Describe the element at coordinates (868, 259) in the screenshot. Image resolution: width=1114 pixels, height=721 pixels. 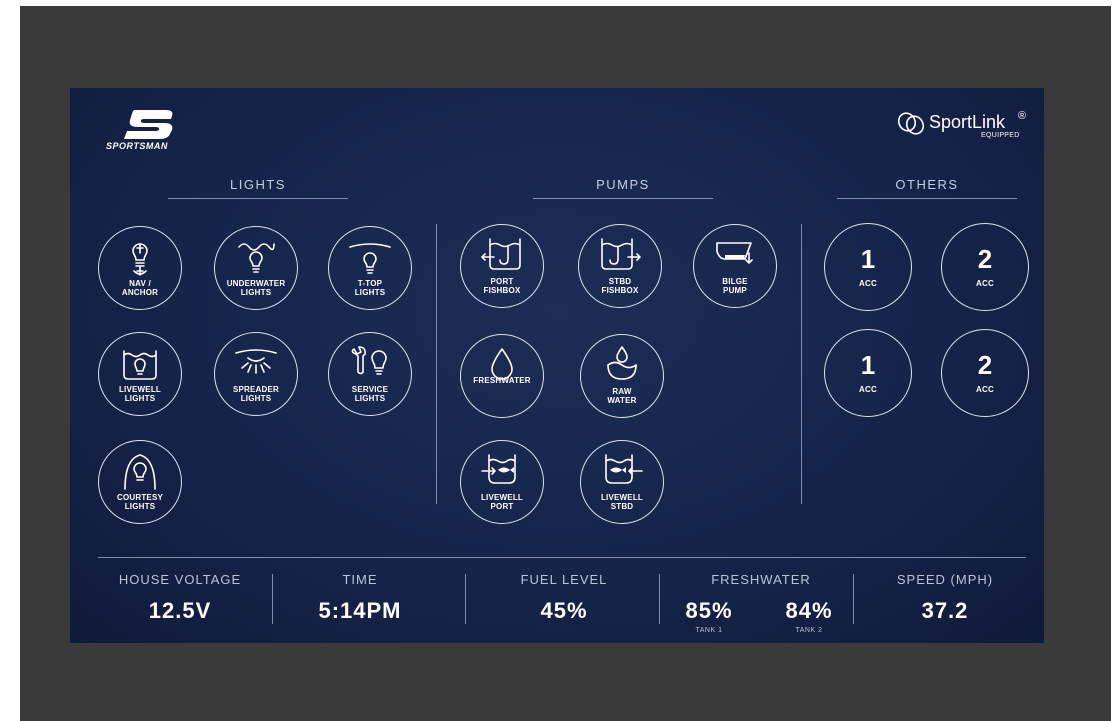
I see `acc-1-number: 1` at that location.